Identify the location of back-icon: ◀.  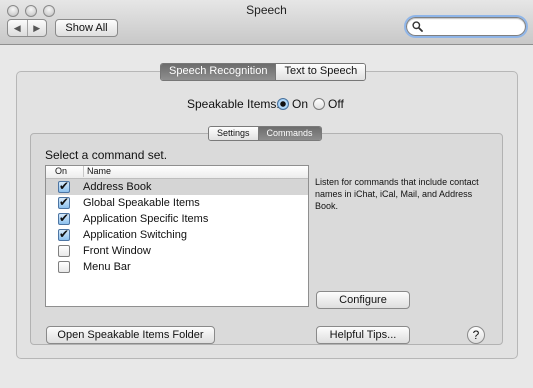
(17, 28).